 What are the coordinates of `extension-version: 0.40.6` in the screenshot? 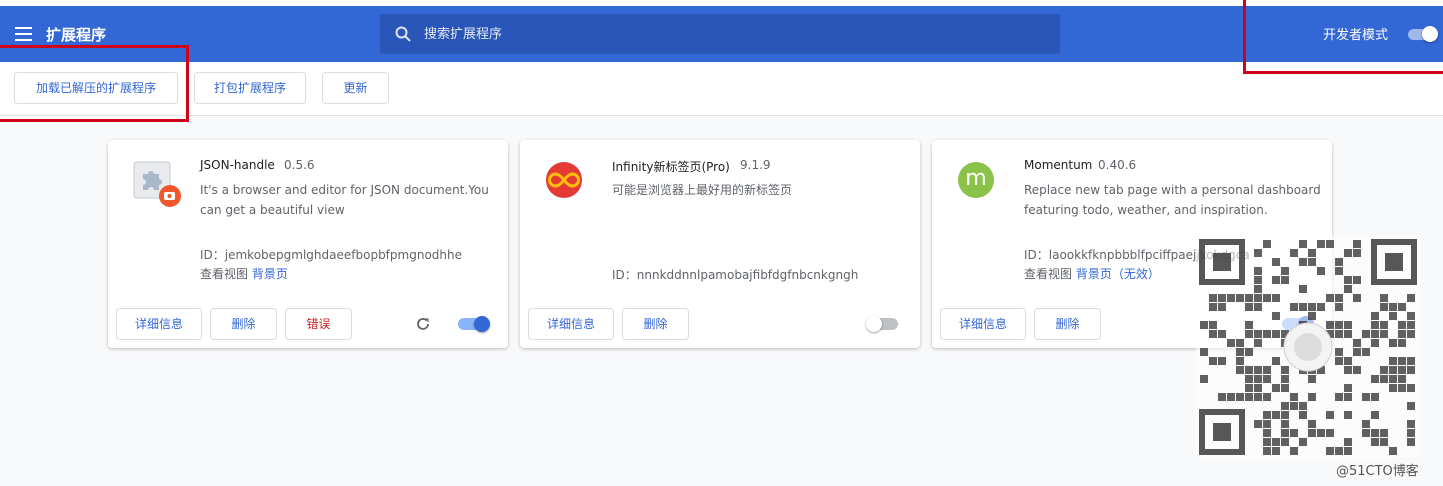 It's located at (1117, 165).